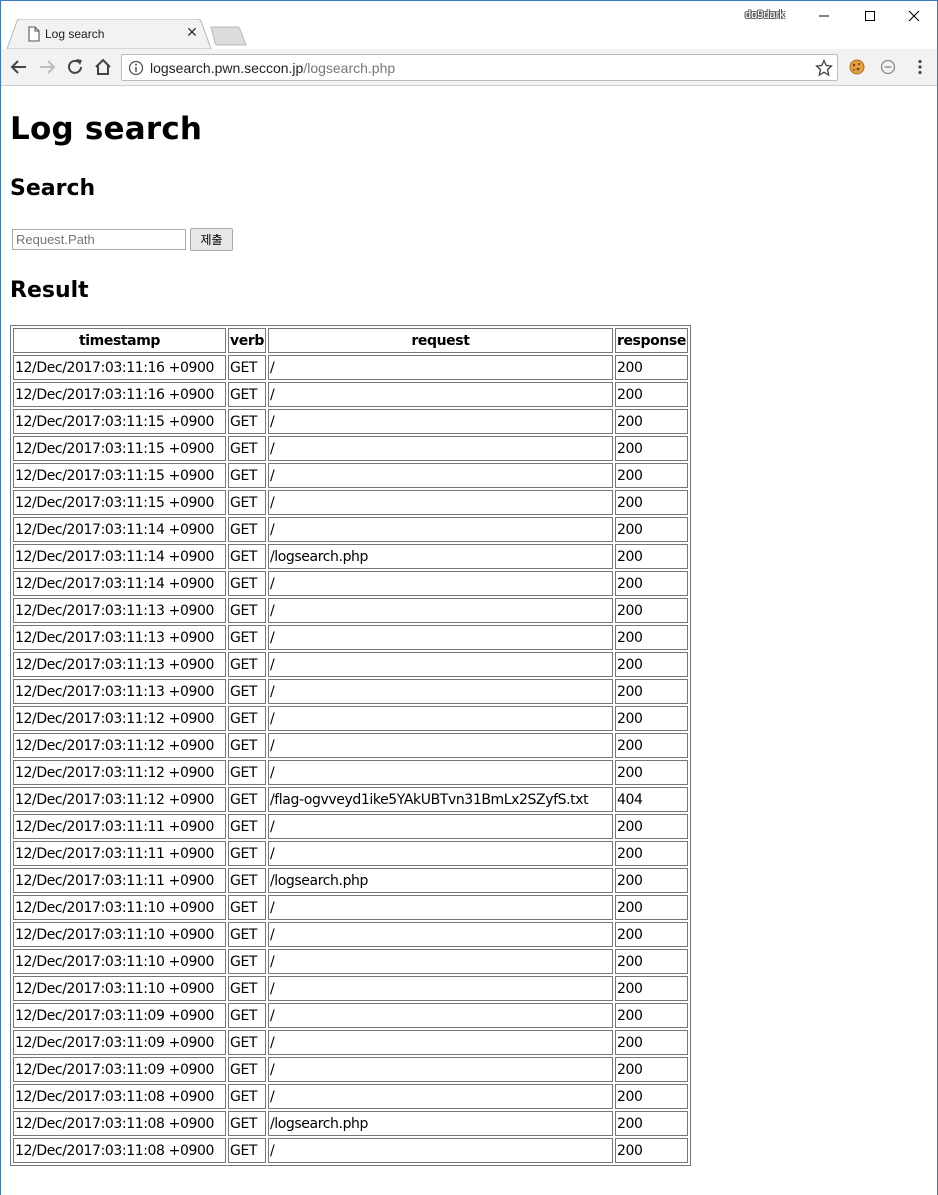  What do you see at coordinates (235, 36) in the screenshot?
I see `new-tab-button` at bounding box center [235, 36].